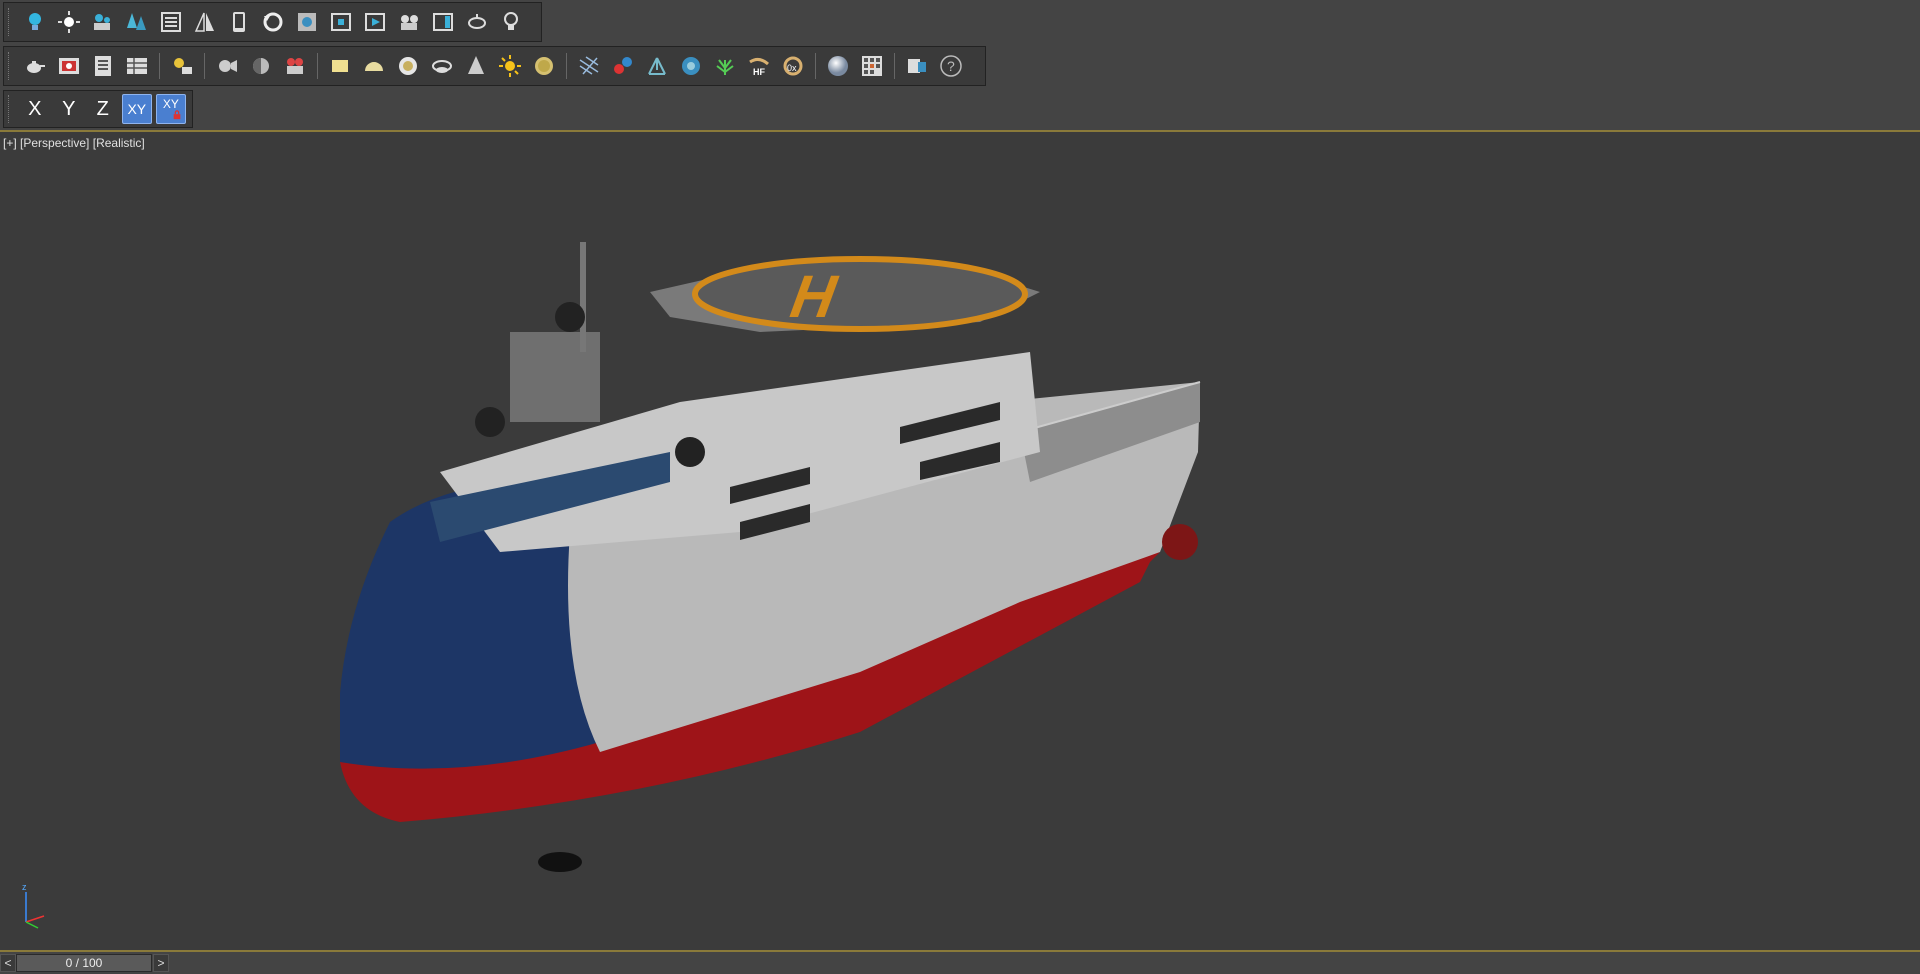 The width and height of the screenshot is (1920, 974). I want to click on gear-sphere-icon, so click(691, 66).